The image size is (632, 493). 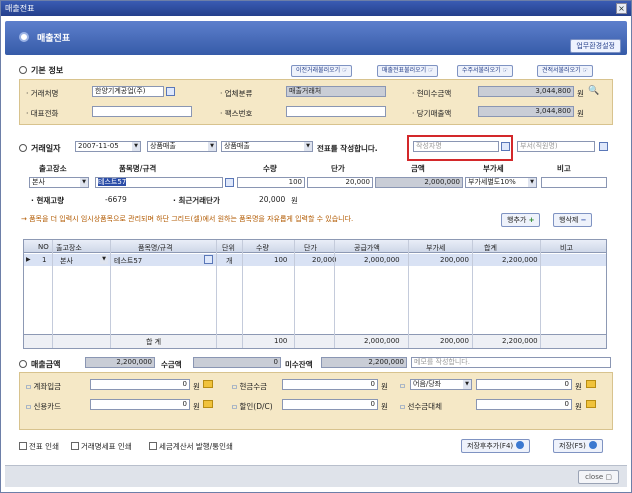 I want to click on trade-date-label: 거래일자, so click(x=39, y=148).